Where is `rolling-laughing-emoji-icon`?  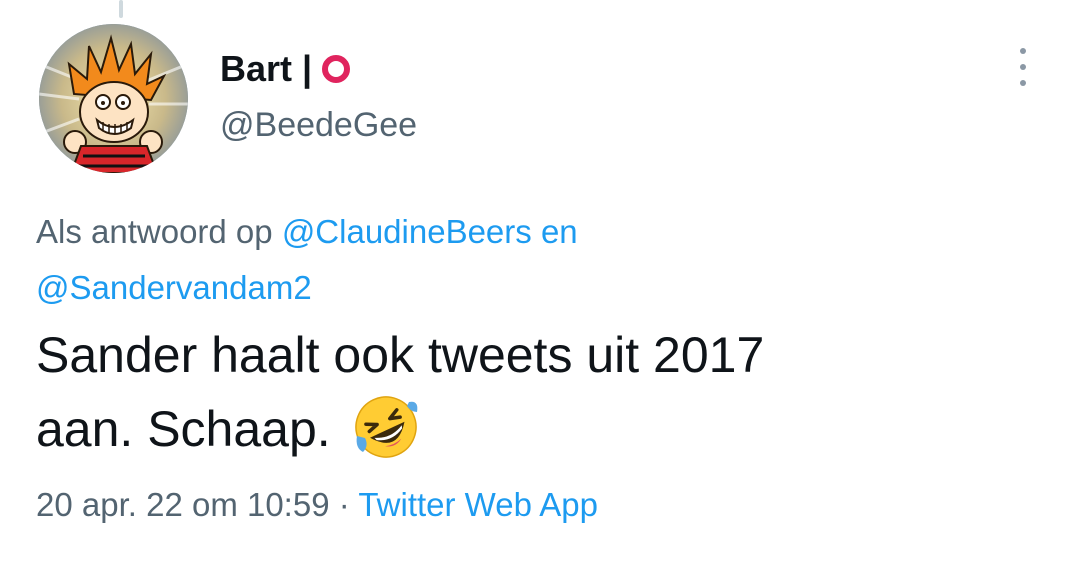
rolling-laughing-emoji-icon is located at coordinates (386, 437).